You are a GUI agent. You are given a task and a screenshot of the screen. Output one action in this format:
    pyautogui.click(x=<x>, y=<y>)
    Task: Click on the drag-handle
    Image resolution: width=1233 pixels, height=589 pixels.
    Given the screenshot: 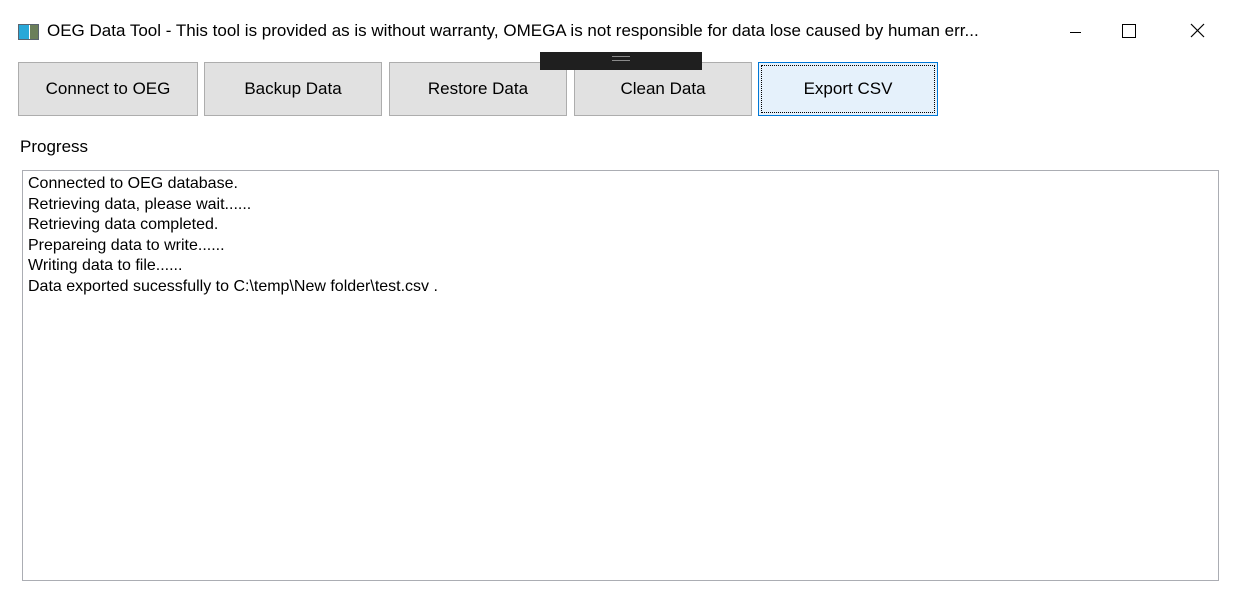 What is the action you would take?
    pyautogui.click(x=621, y=61)
    